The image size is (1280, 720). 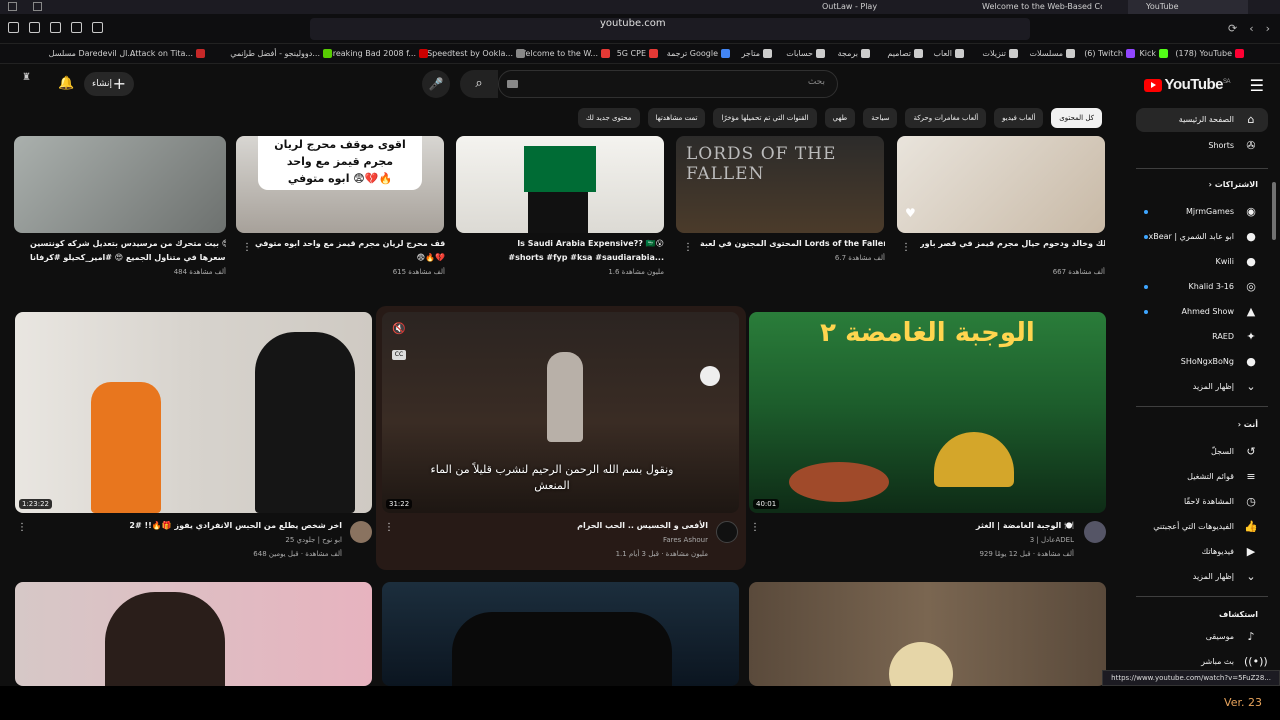 What do you see at coordinates (880, 118) in the screenshot?
I see `chip-tourism: سياحة` at bounding box center [880, 118].